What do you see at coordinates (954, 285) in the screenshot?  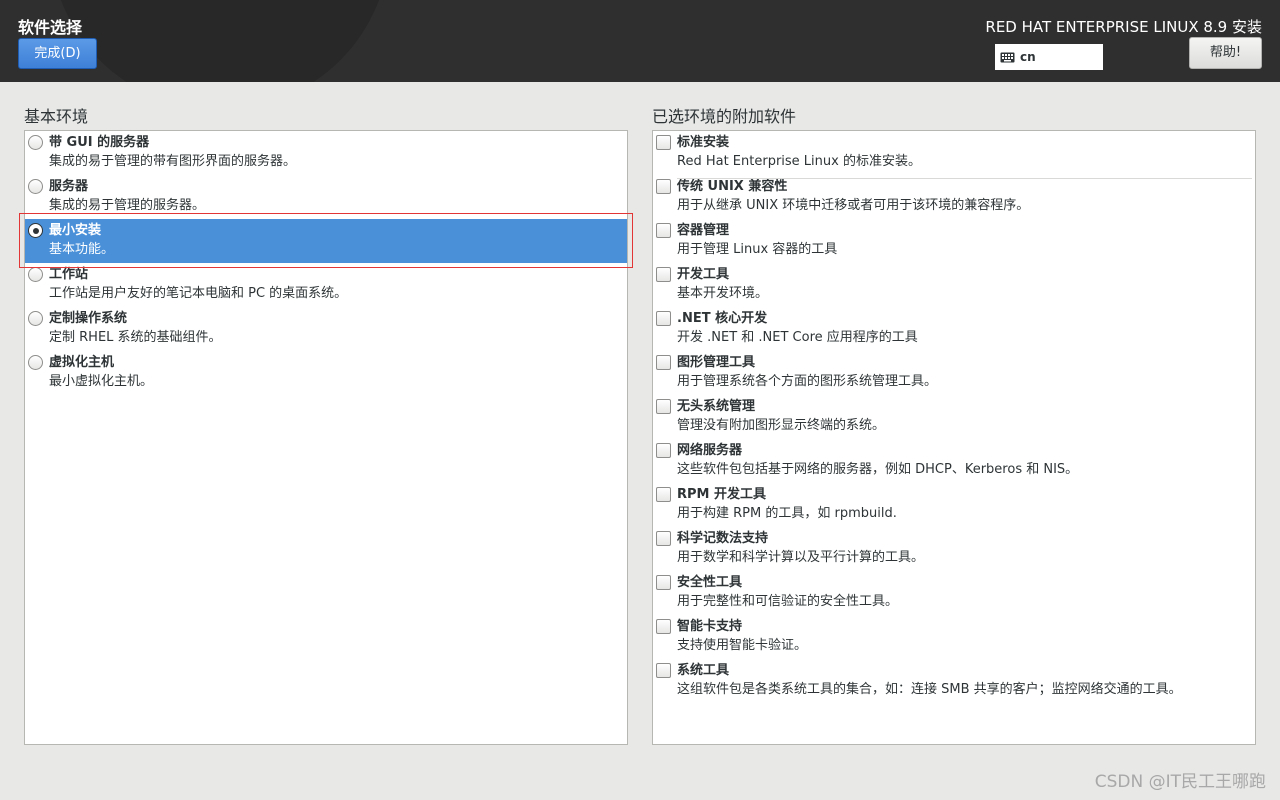 I see `addon-option: 开发工具基本开发环境。` at bounding box center [954, 285].